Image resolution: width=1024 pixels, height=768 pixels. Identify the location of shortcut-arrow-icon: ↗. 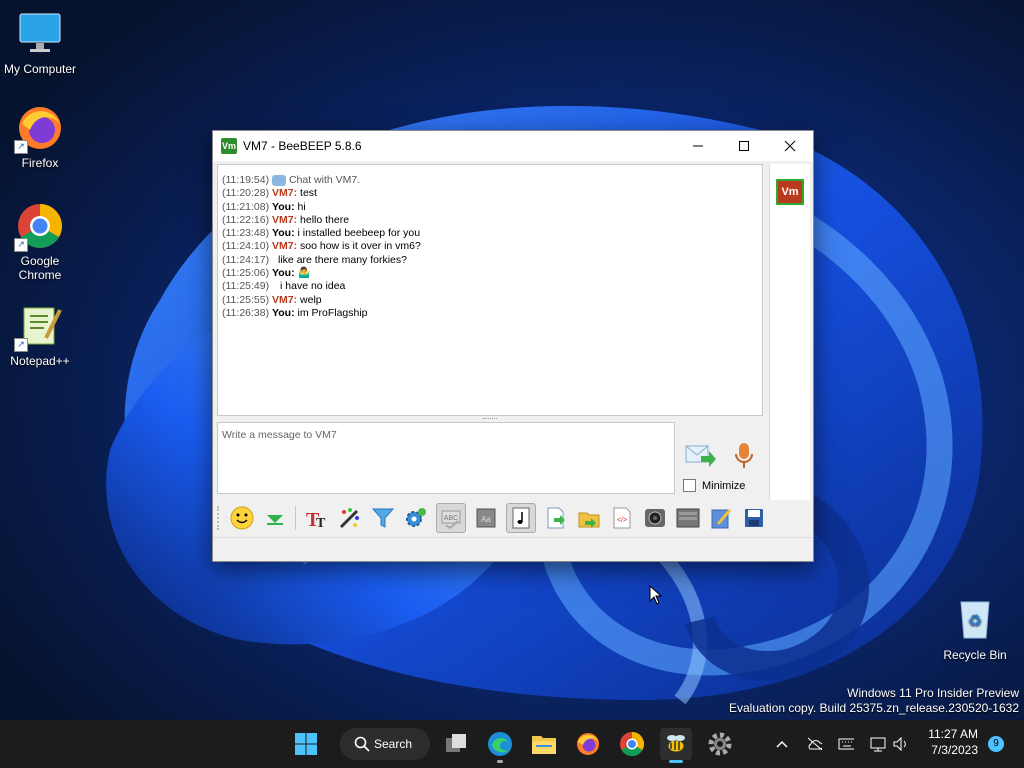
(21, 147).